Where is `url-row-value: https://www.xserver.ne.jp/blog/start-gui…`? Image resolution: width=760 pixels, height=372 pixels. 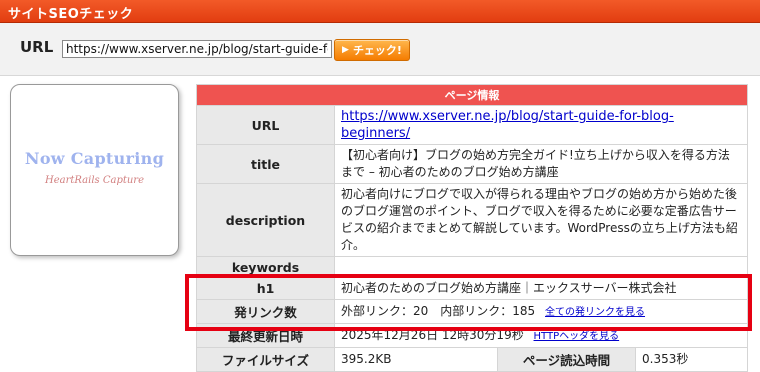 url-row-value: https://www.xserver.ne.jp/blog/start-gui… is located at coordinates (541, 125).